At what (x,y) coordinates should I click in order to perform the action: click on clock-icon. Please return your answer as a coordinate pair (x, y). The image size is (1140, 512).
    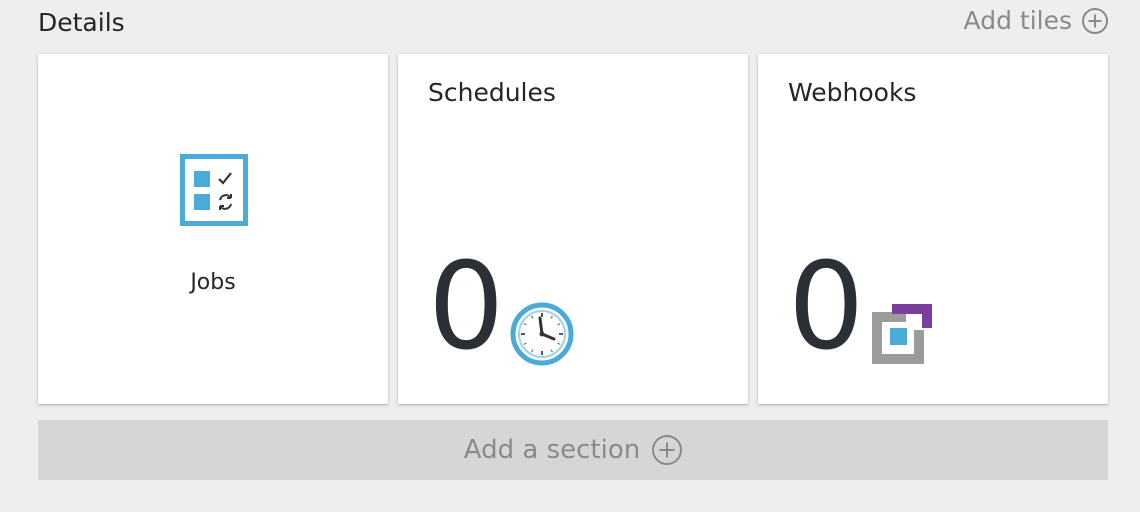
    Looking at the image, I should click on (542, 334).